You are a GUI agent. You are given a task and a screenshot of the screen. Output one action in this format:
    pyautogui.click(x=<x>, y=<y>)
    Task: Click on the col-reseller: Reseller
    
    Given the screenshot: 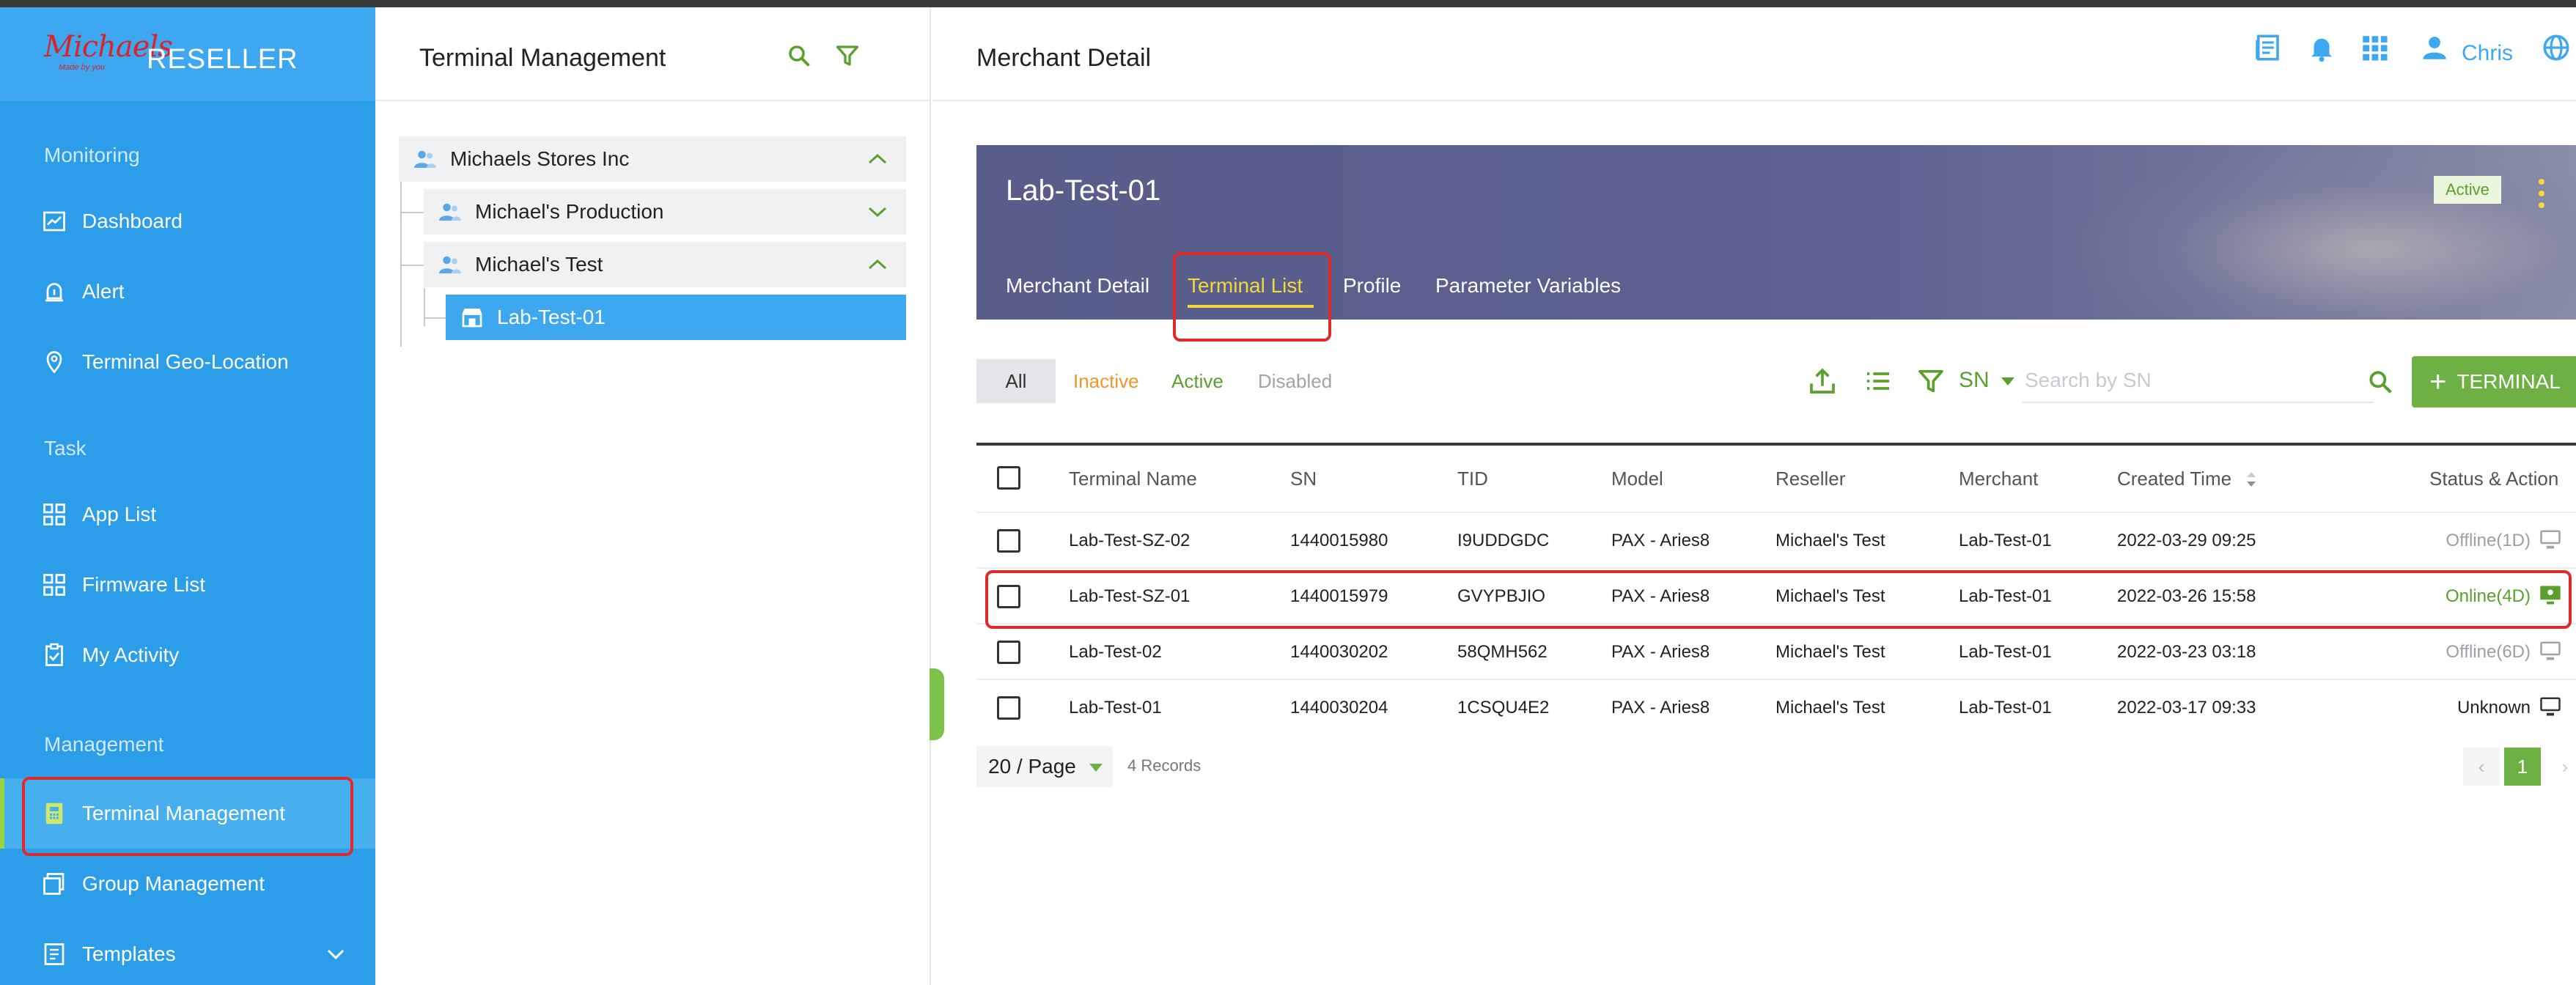 What is the action you would take?
    pyautogui.click(x=1810, y=479)
    